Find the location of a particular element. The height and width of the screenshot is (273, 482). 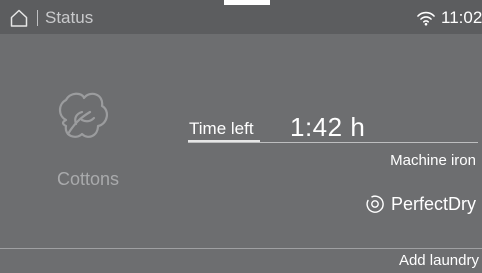

time-left-value: 1:42 h is located at coordinates (327, 127).